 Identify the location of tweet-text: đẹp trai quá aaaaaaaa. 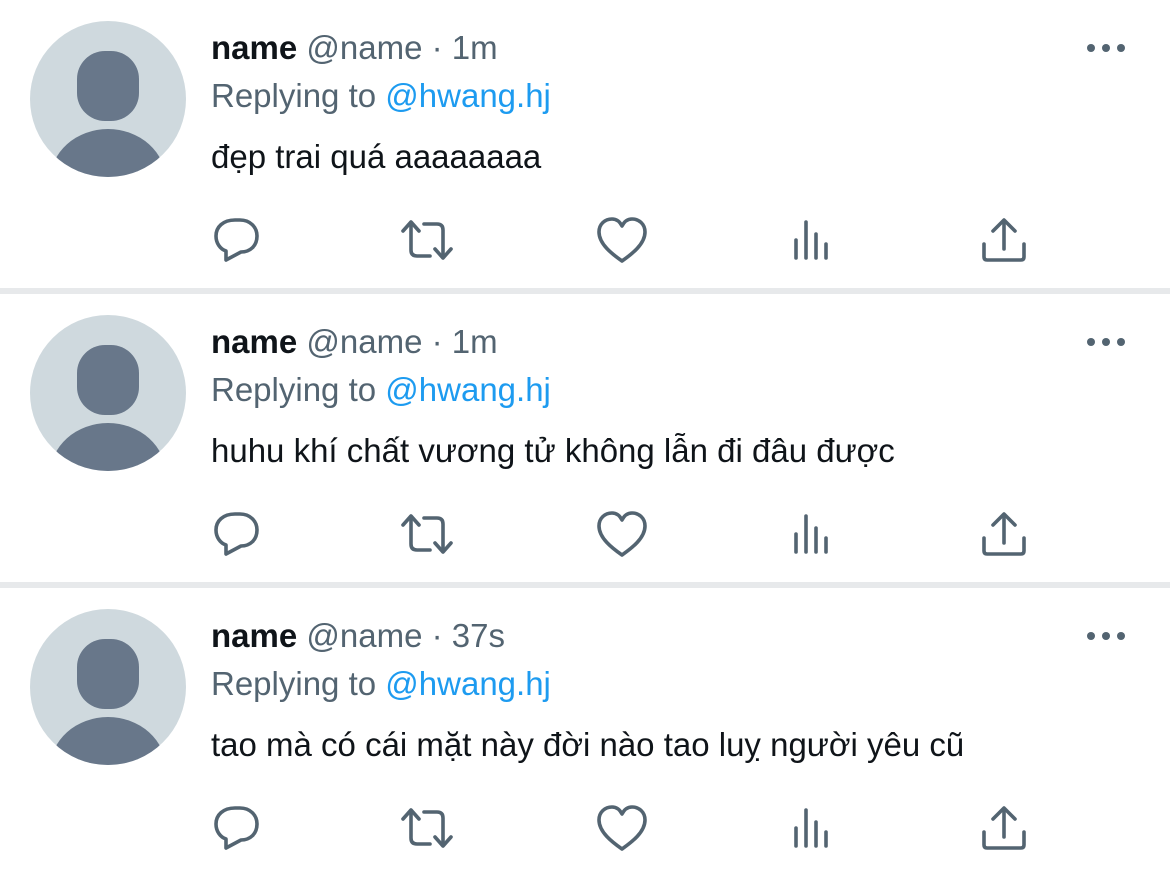
(376, 156).